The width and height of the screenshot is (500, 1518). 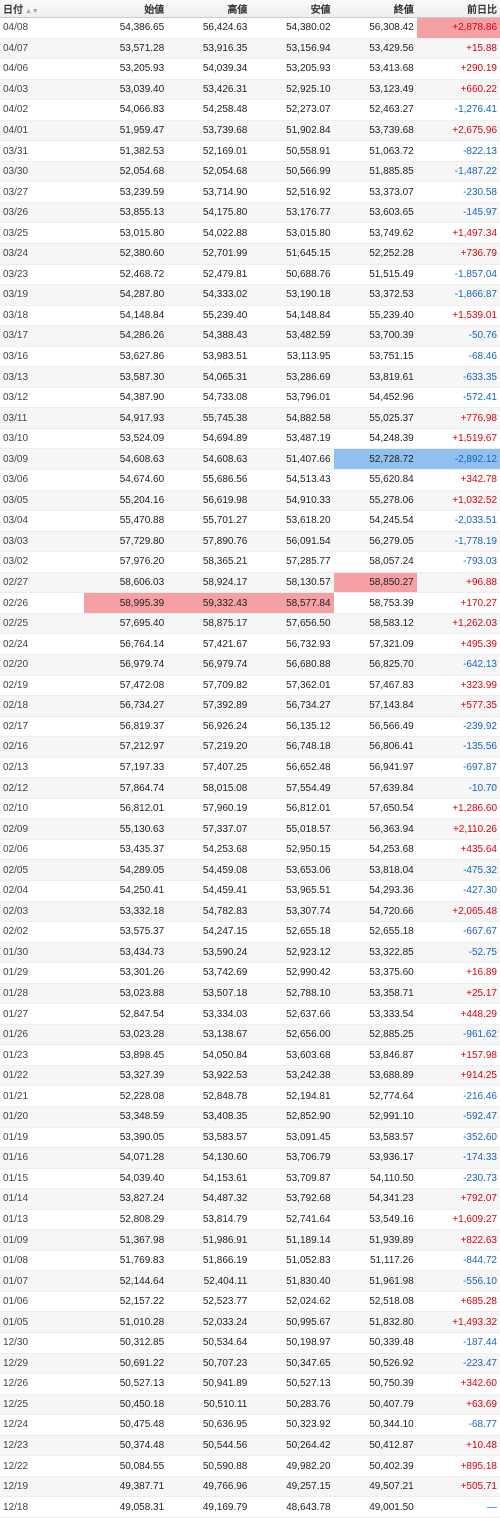 What do you see at coordinates (126, 151) in the screenshot?
I see `open-cell: 51,382.53` at bounding box center [126, 151].